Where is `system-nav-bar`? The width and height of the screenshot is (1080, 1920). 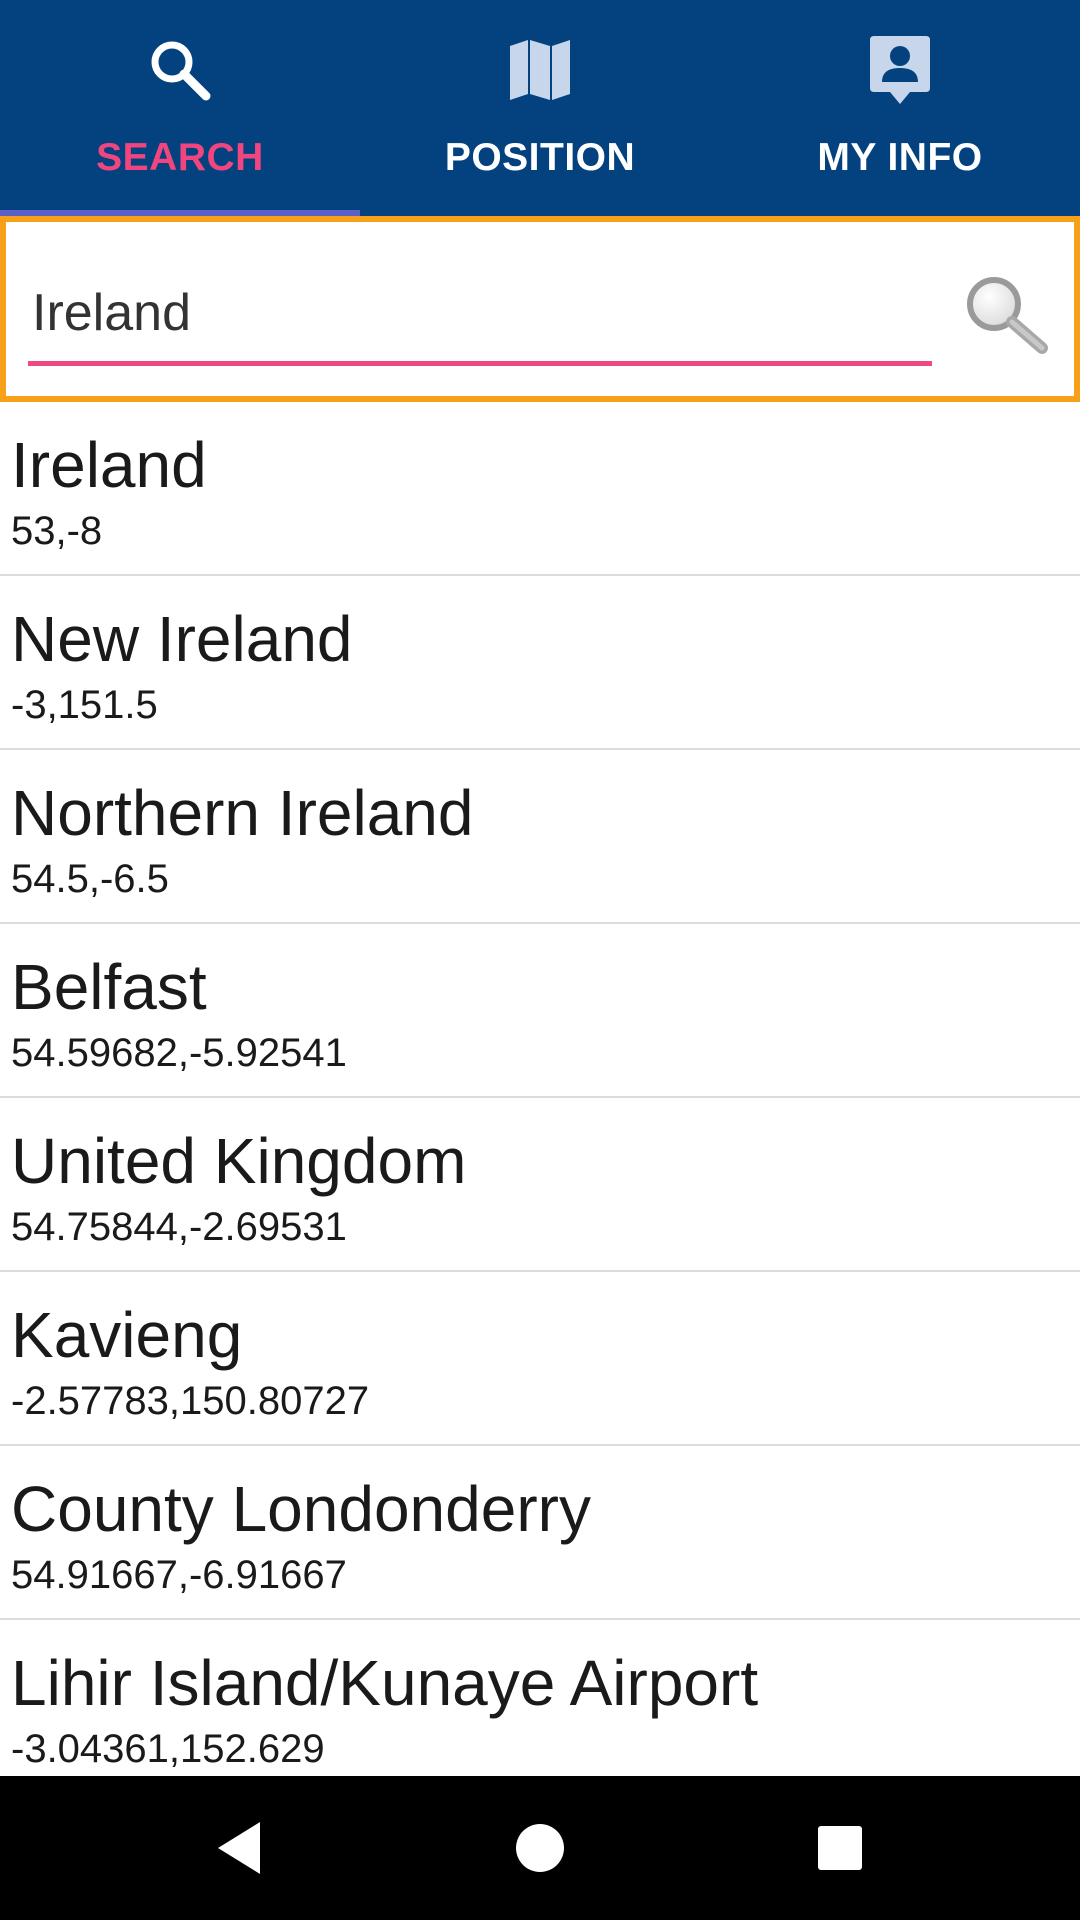 system-nav-bar is located at coordinates (540, 1848).